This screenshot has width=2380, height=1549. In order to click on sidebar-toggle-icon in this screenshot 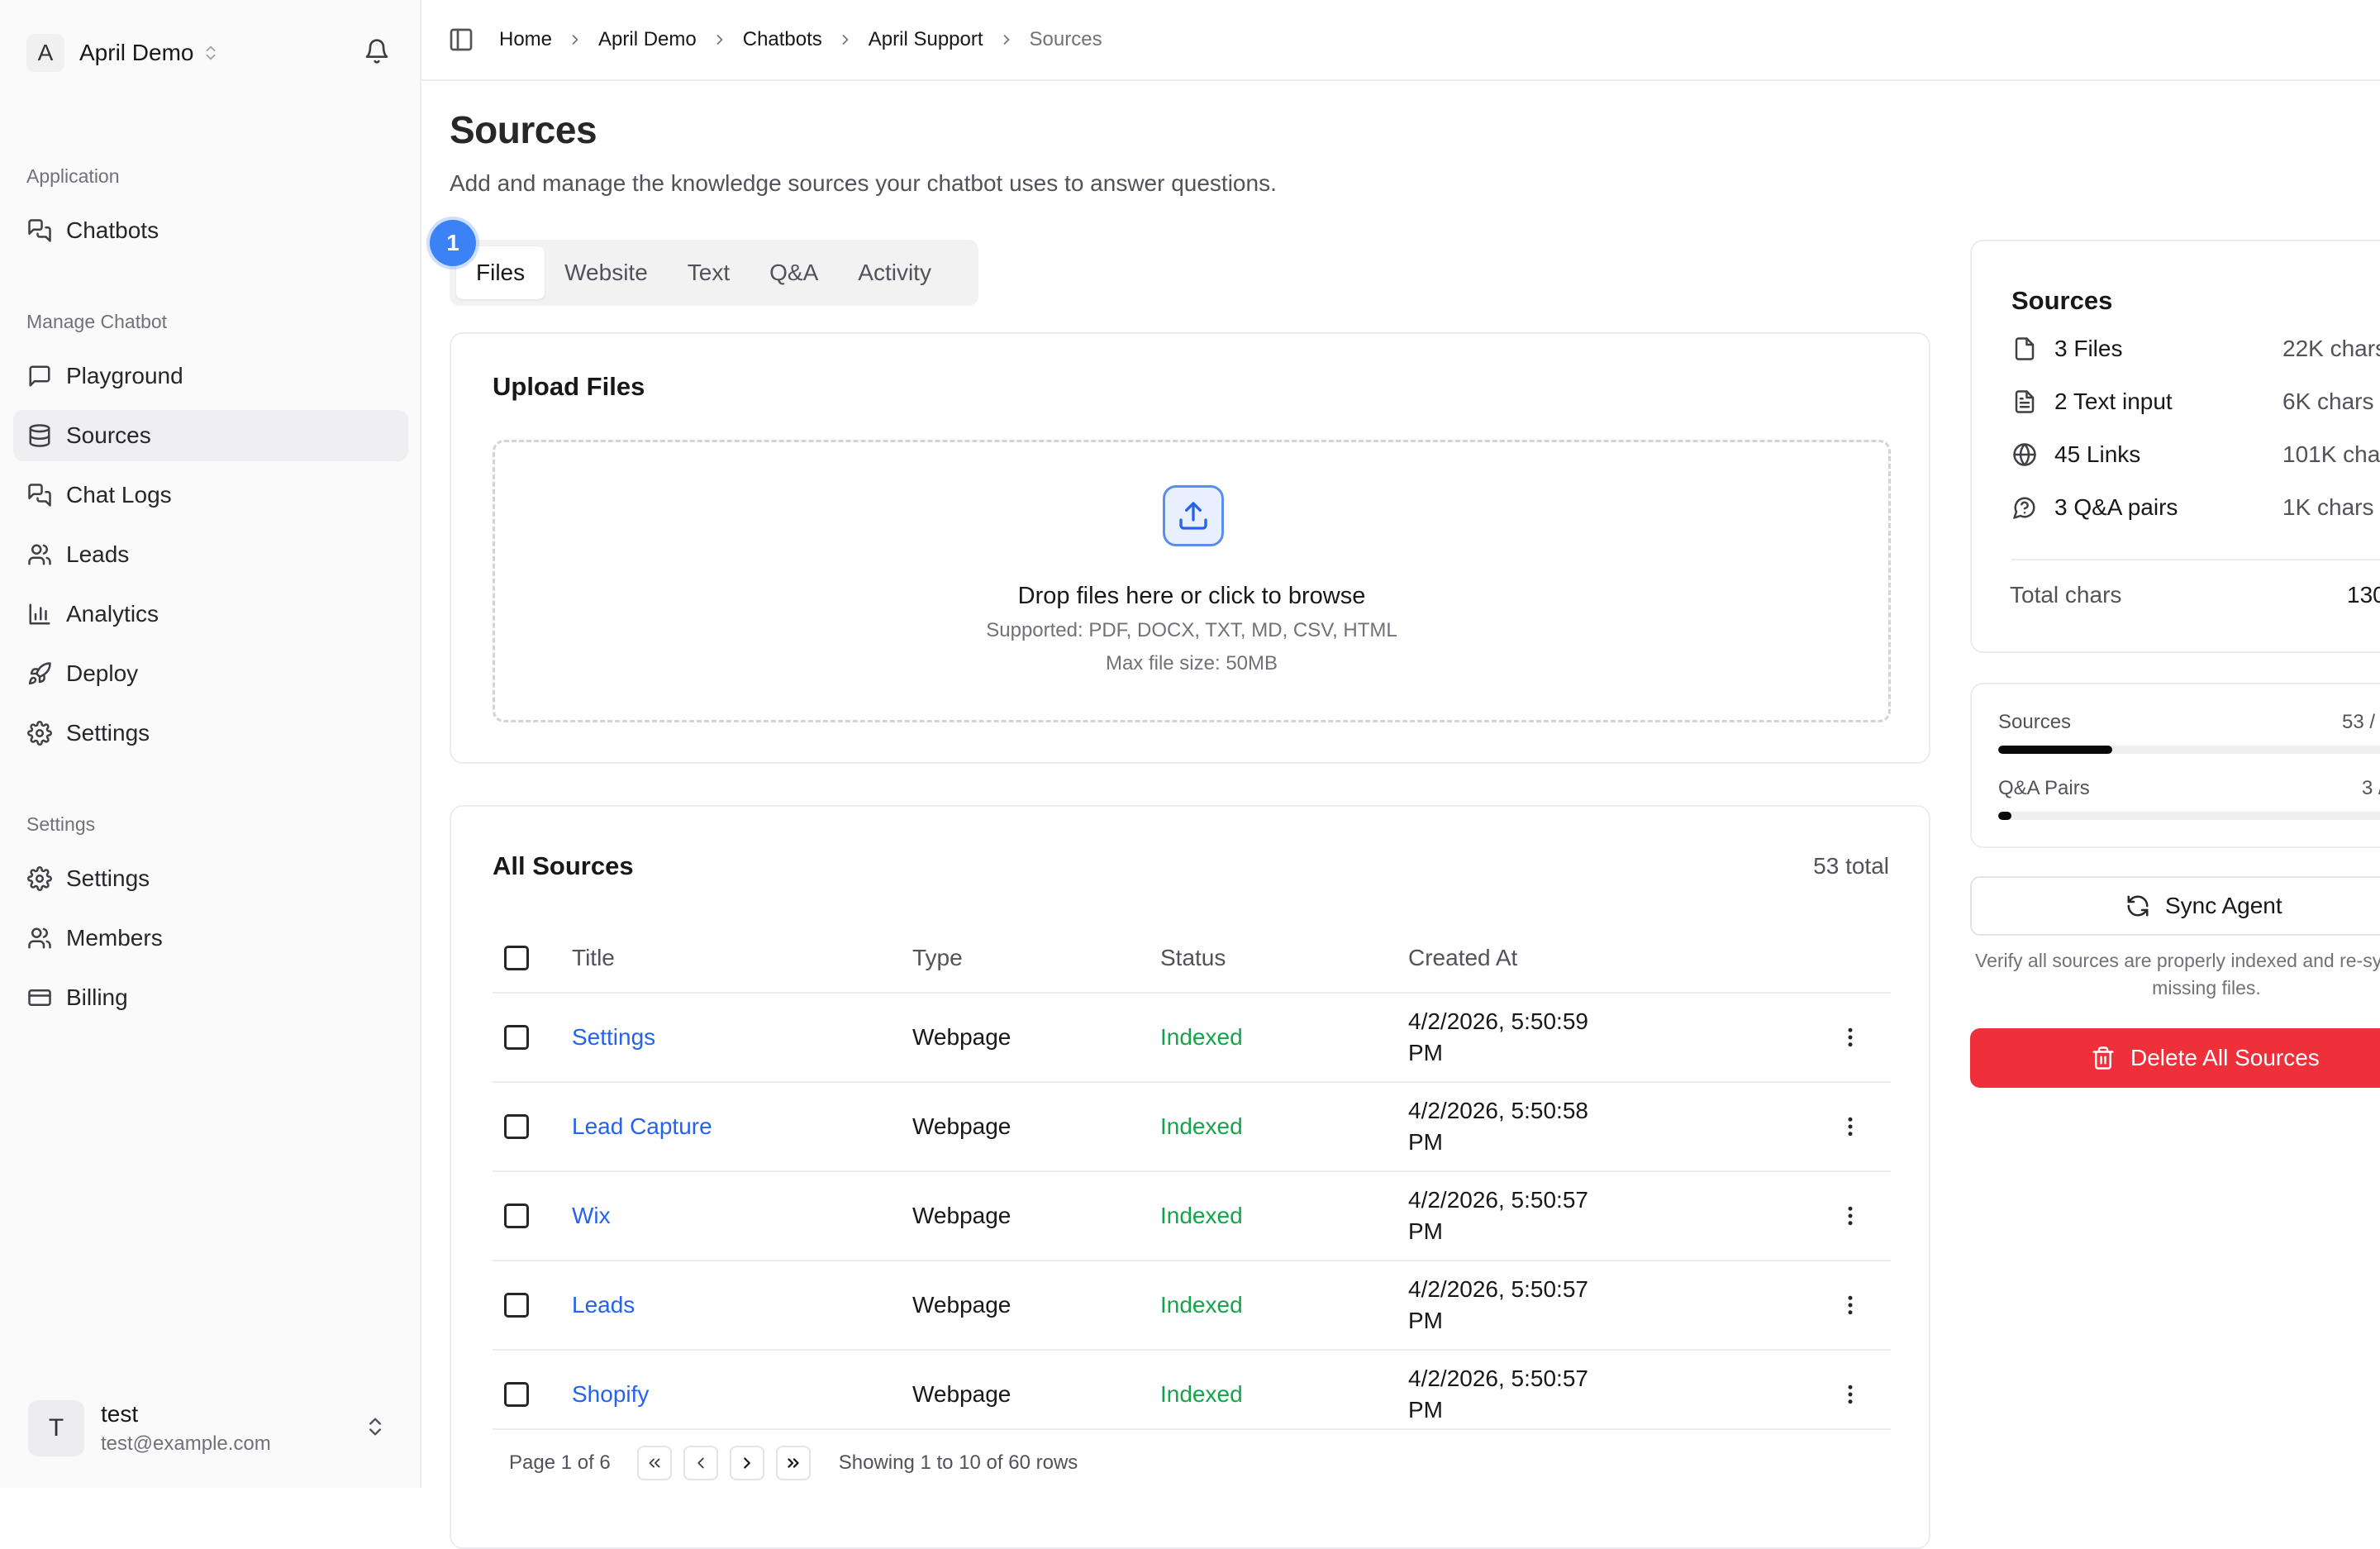, I will do `click(461, 39)`.